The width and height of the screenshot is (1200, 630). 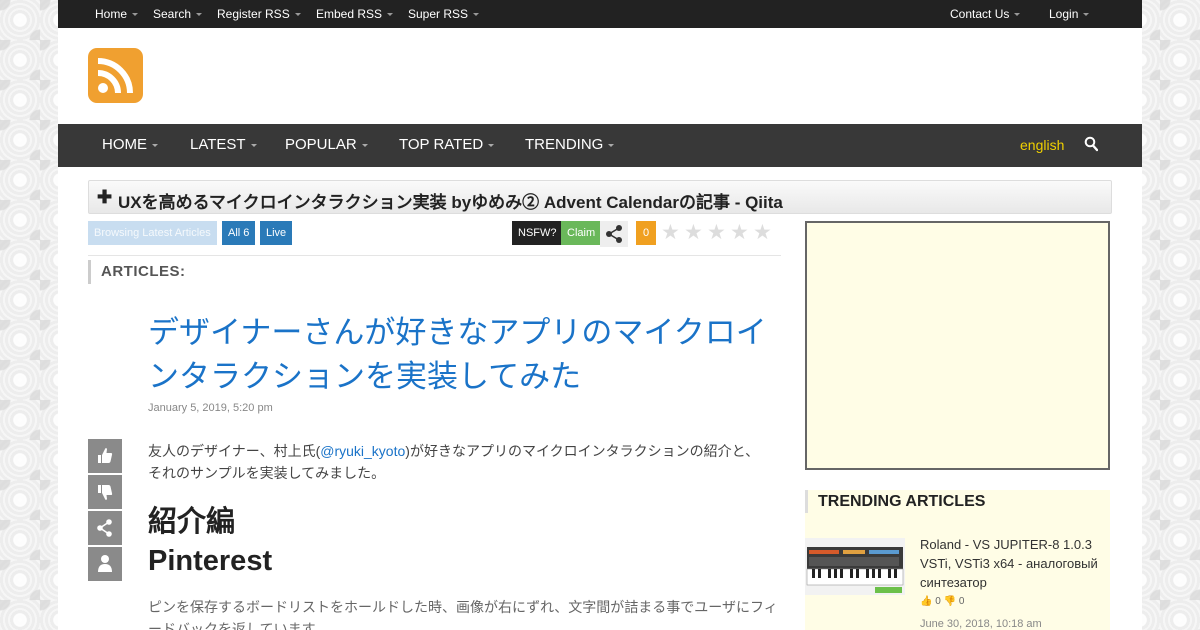 What do you see at coordinates (468, 355) in the screenshot?
I see `article-title-link: デザイナーさんが好きなアプリのマイクロインタラクションを実装してみた` at bounding box center [468, 355].